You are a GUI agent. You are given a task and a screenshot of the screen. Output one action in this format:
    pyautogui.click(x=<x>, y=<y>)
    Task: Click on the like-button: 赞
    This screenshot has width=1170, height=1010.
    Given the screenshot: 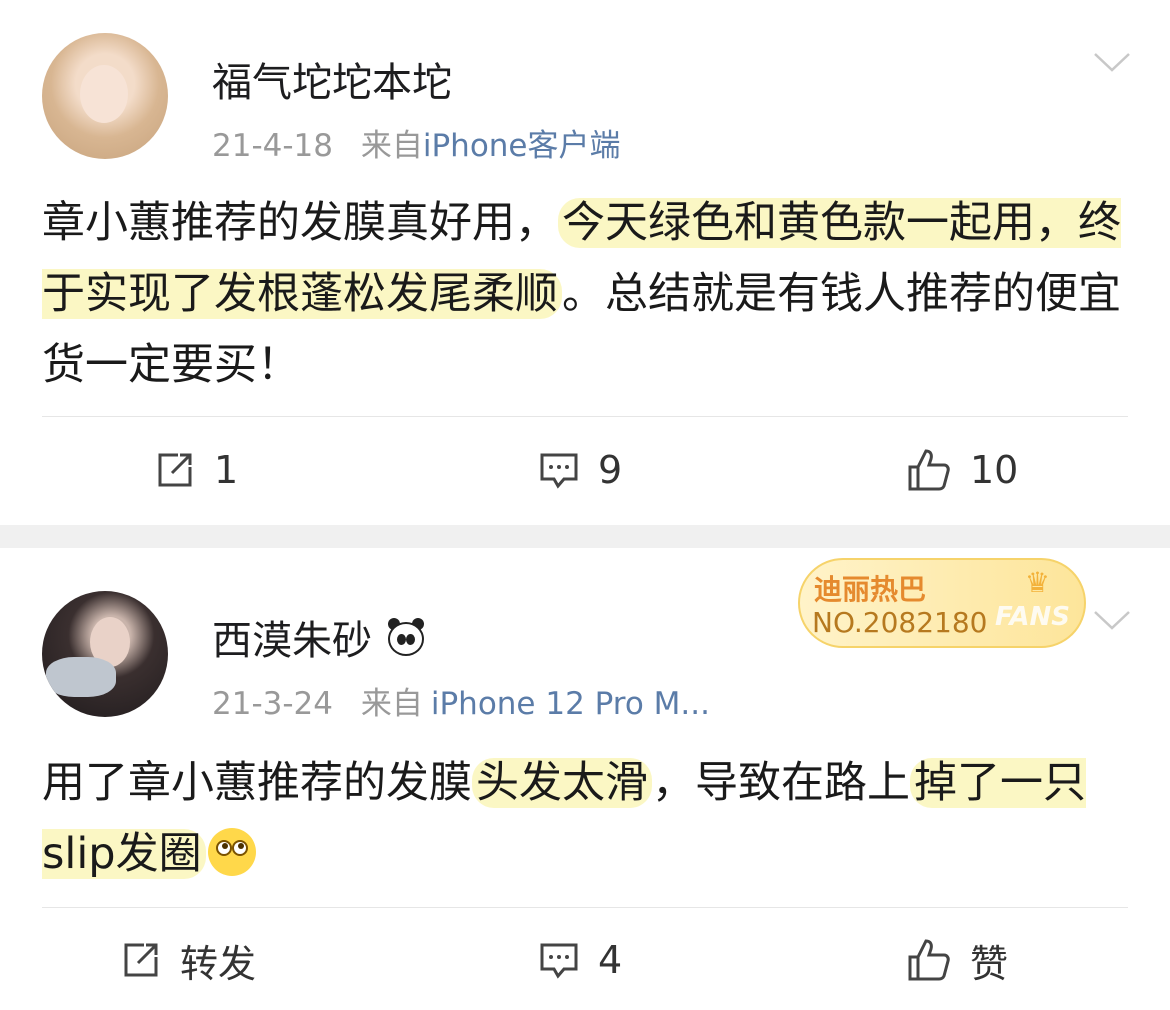 What is the action you would take?
    pyautogui.click(x=957, y=960)
    